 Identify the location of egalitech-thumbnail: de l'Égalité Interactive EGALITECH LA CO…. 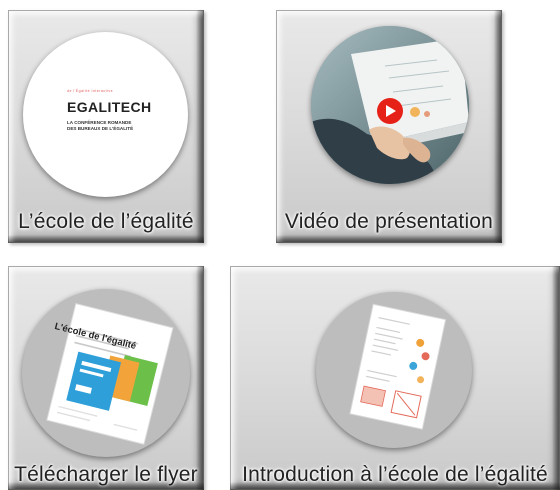
(105, 114).